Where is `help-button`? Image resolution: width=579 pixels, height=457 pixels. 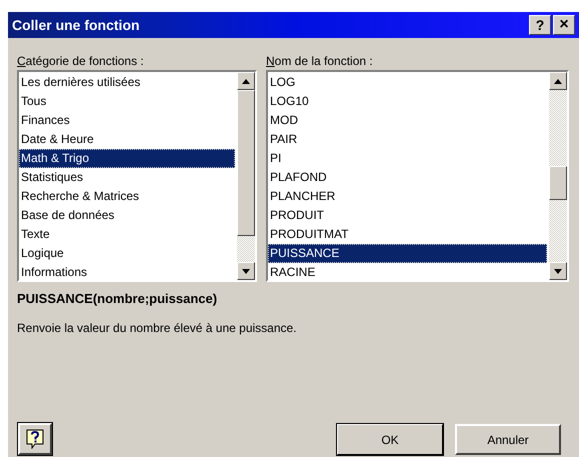
help-button is located at coordinates (35, 439).